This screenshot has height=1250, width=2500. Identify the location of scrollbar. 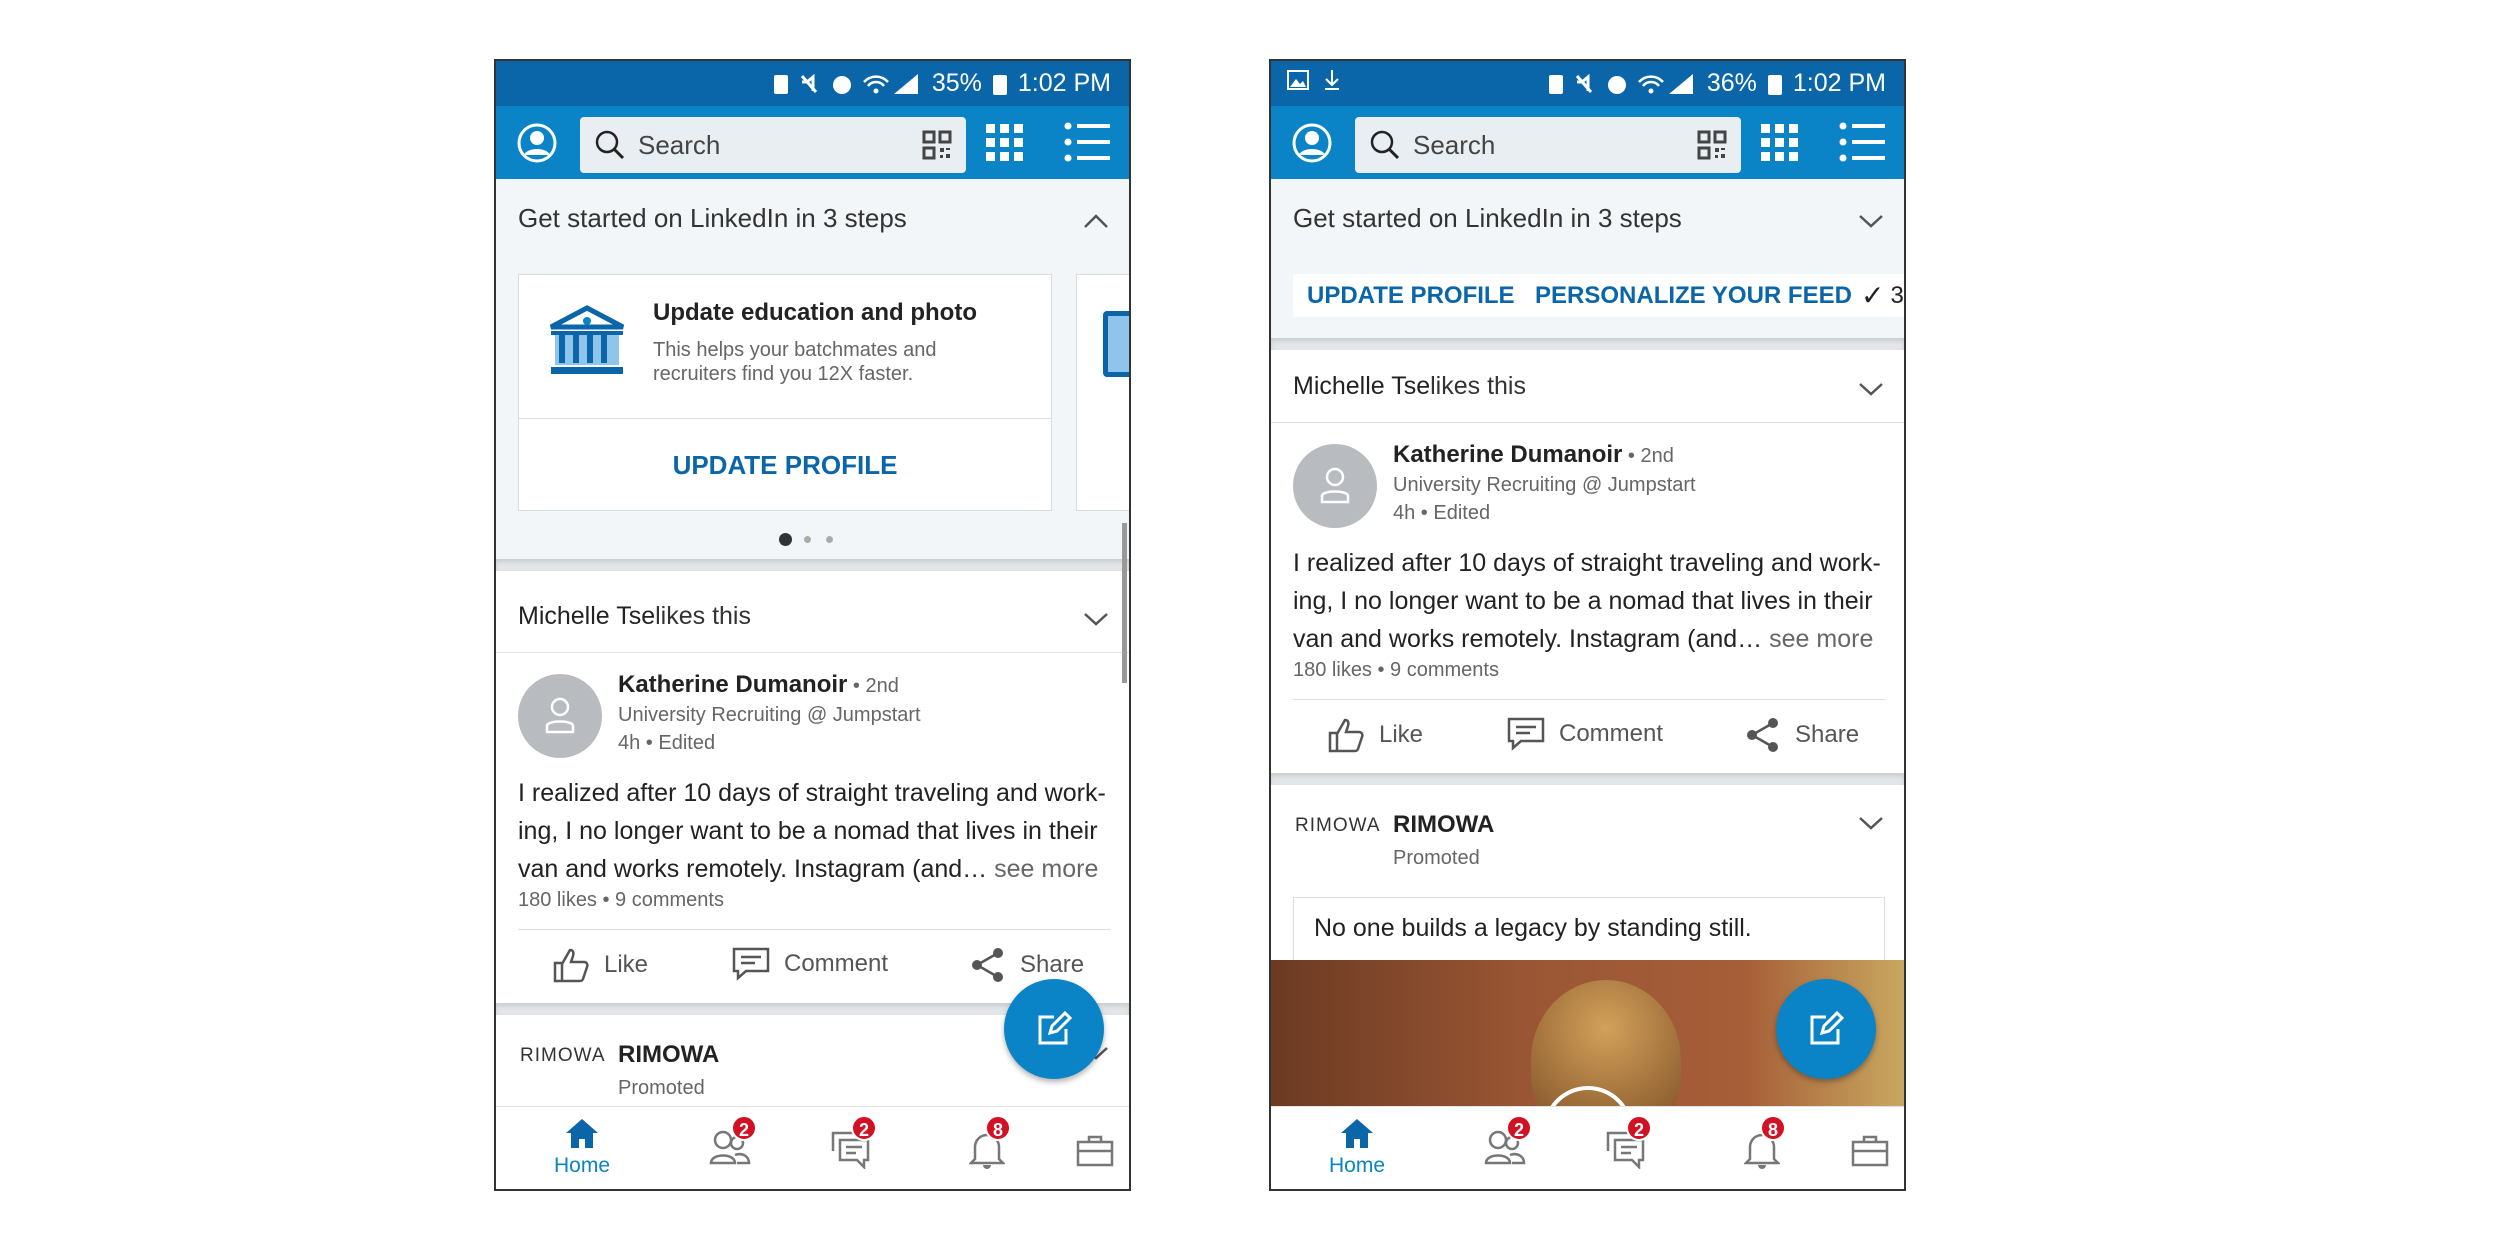
(1124, 603).